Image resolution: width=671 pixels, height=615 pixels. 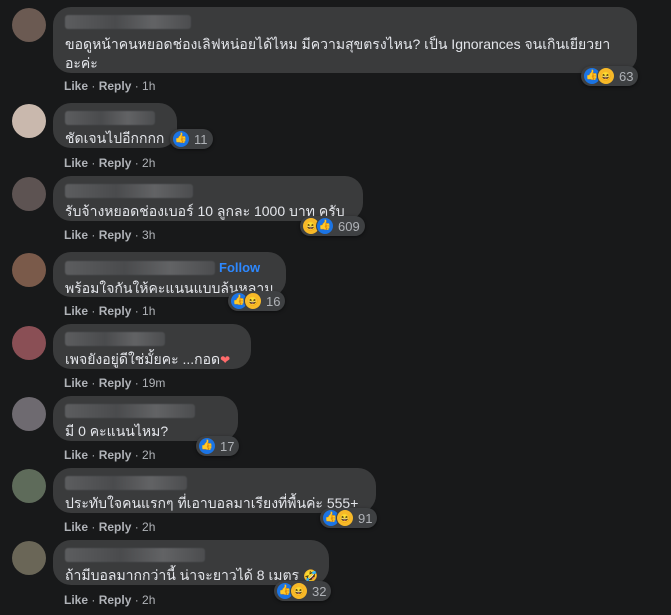 What do you see at coordinates (273, 301) in the screenshot?
I see `reaction-count: 16` at bounding box center [273, 301].